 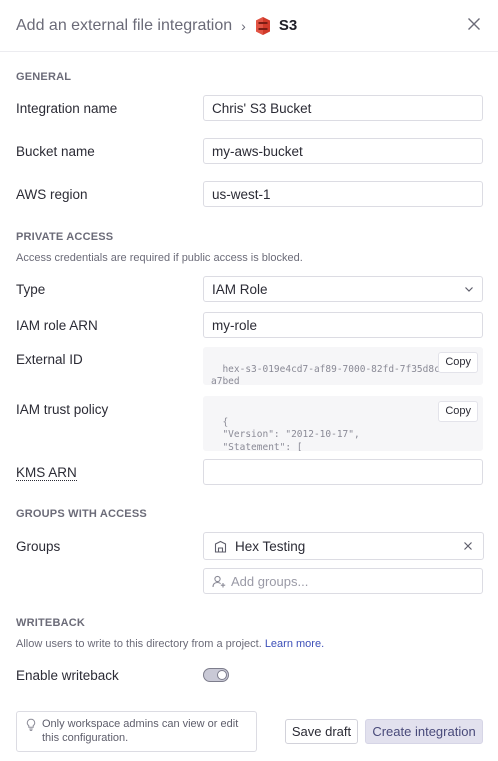 What do you see at coordinates (343, 194) in the screenshot?
I see `aws-region-input: us-west-1` at bounding box center [343, 194].